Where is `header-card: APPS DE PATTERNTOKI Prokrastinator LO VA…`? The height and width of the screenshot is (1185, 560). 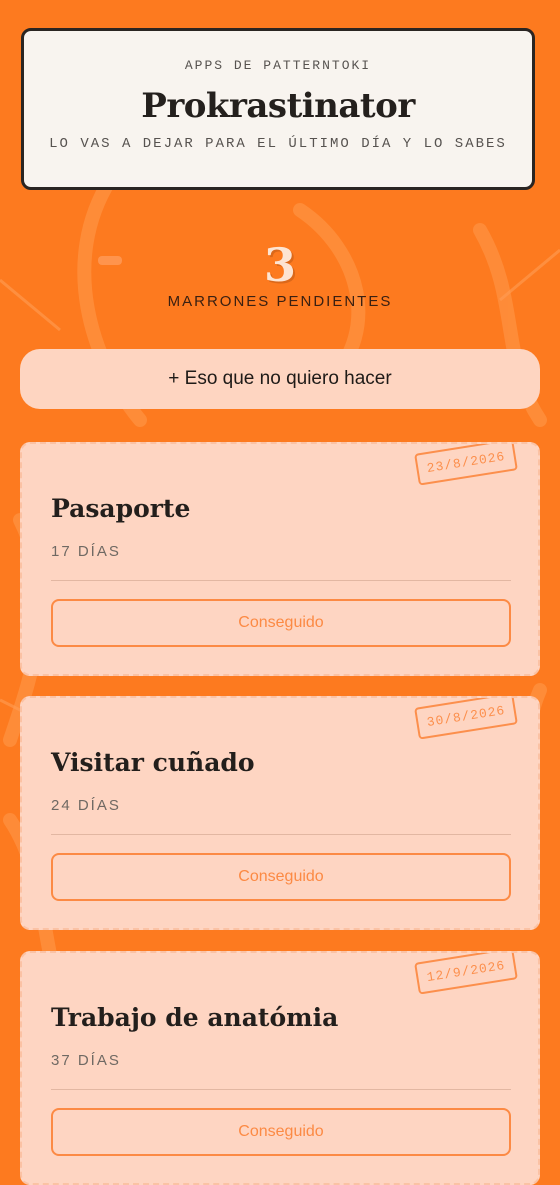 header-card: APPS DE PATTERNTOKI Prokrastinator LO VA… is located at coordinates (278, 109).